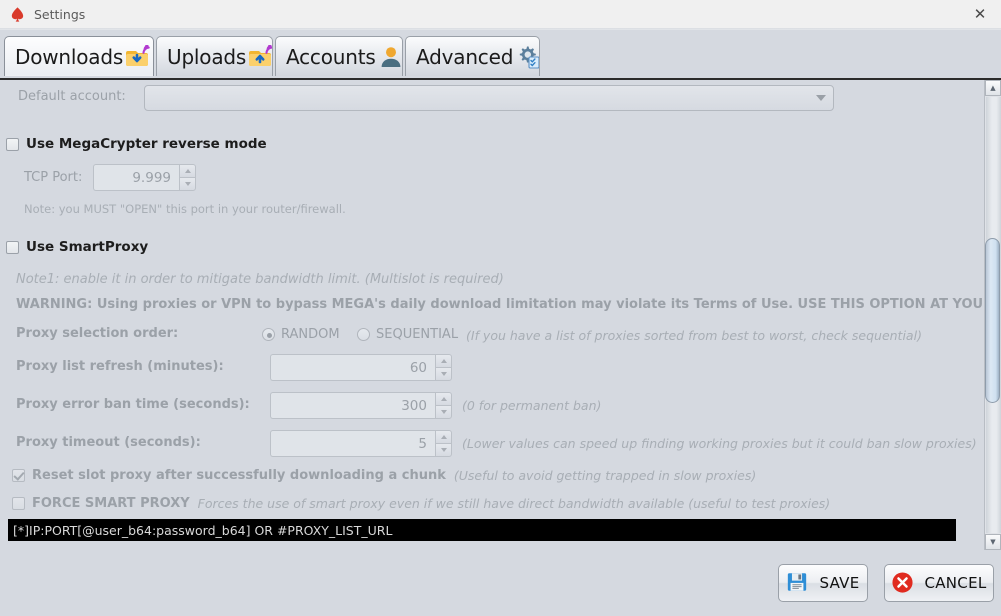  What do you see at coordinates (821, 98) in the screenshot?
I see `chevron-down-icon` at bounding box center [821, 98].